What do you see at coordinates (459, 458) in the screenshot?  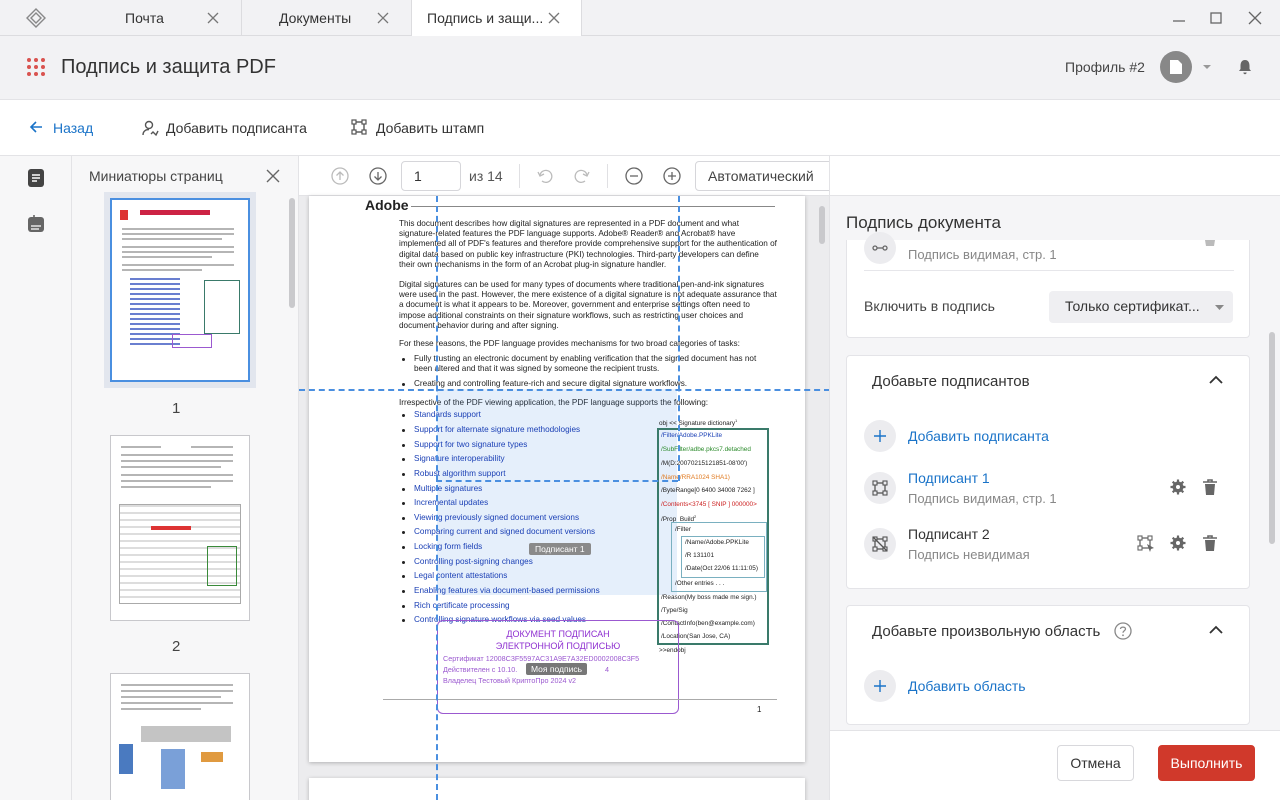 I see `feature-link: Signature interoperability` at bounding box center [459, 458].